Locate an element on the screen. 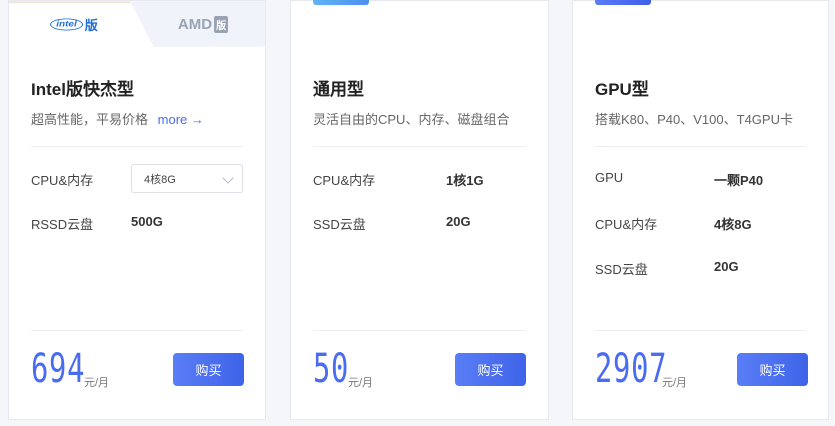 The image size is (835, 426). tab-intel: intel 版 is located at coordinates (74, 24).